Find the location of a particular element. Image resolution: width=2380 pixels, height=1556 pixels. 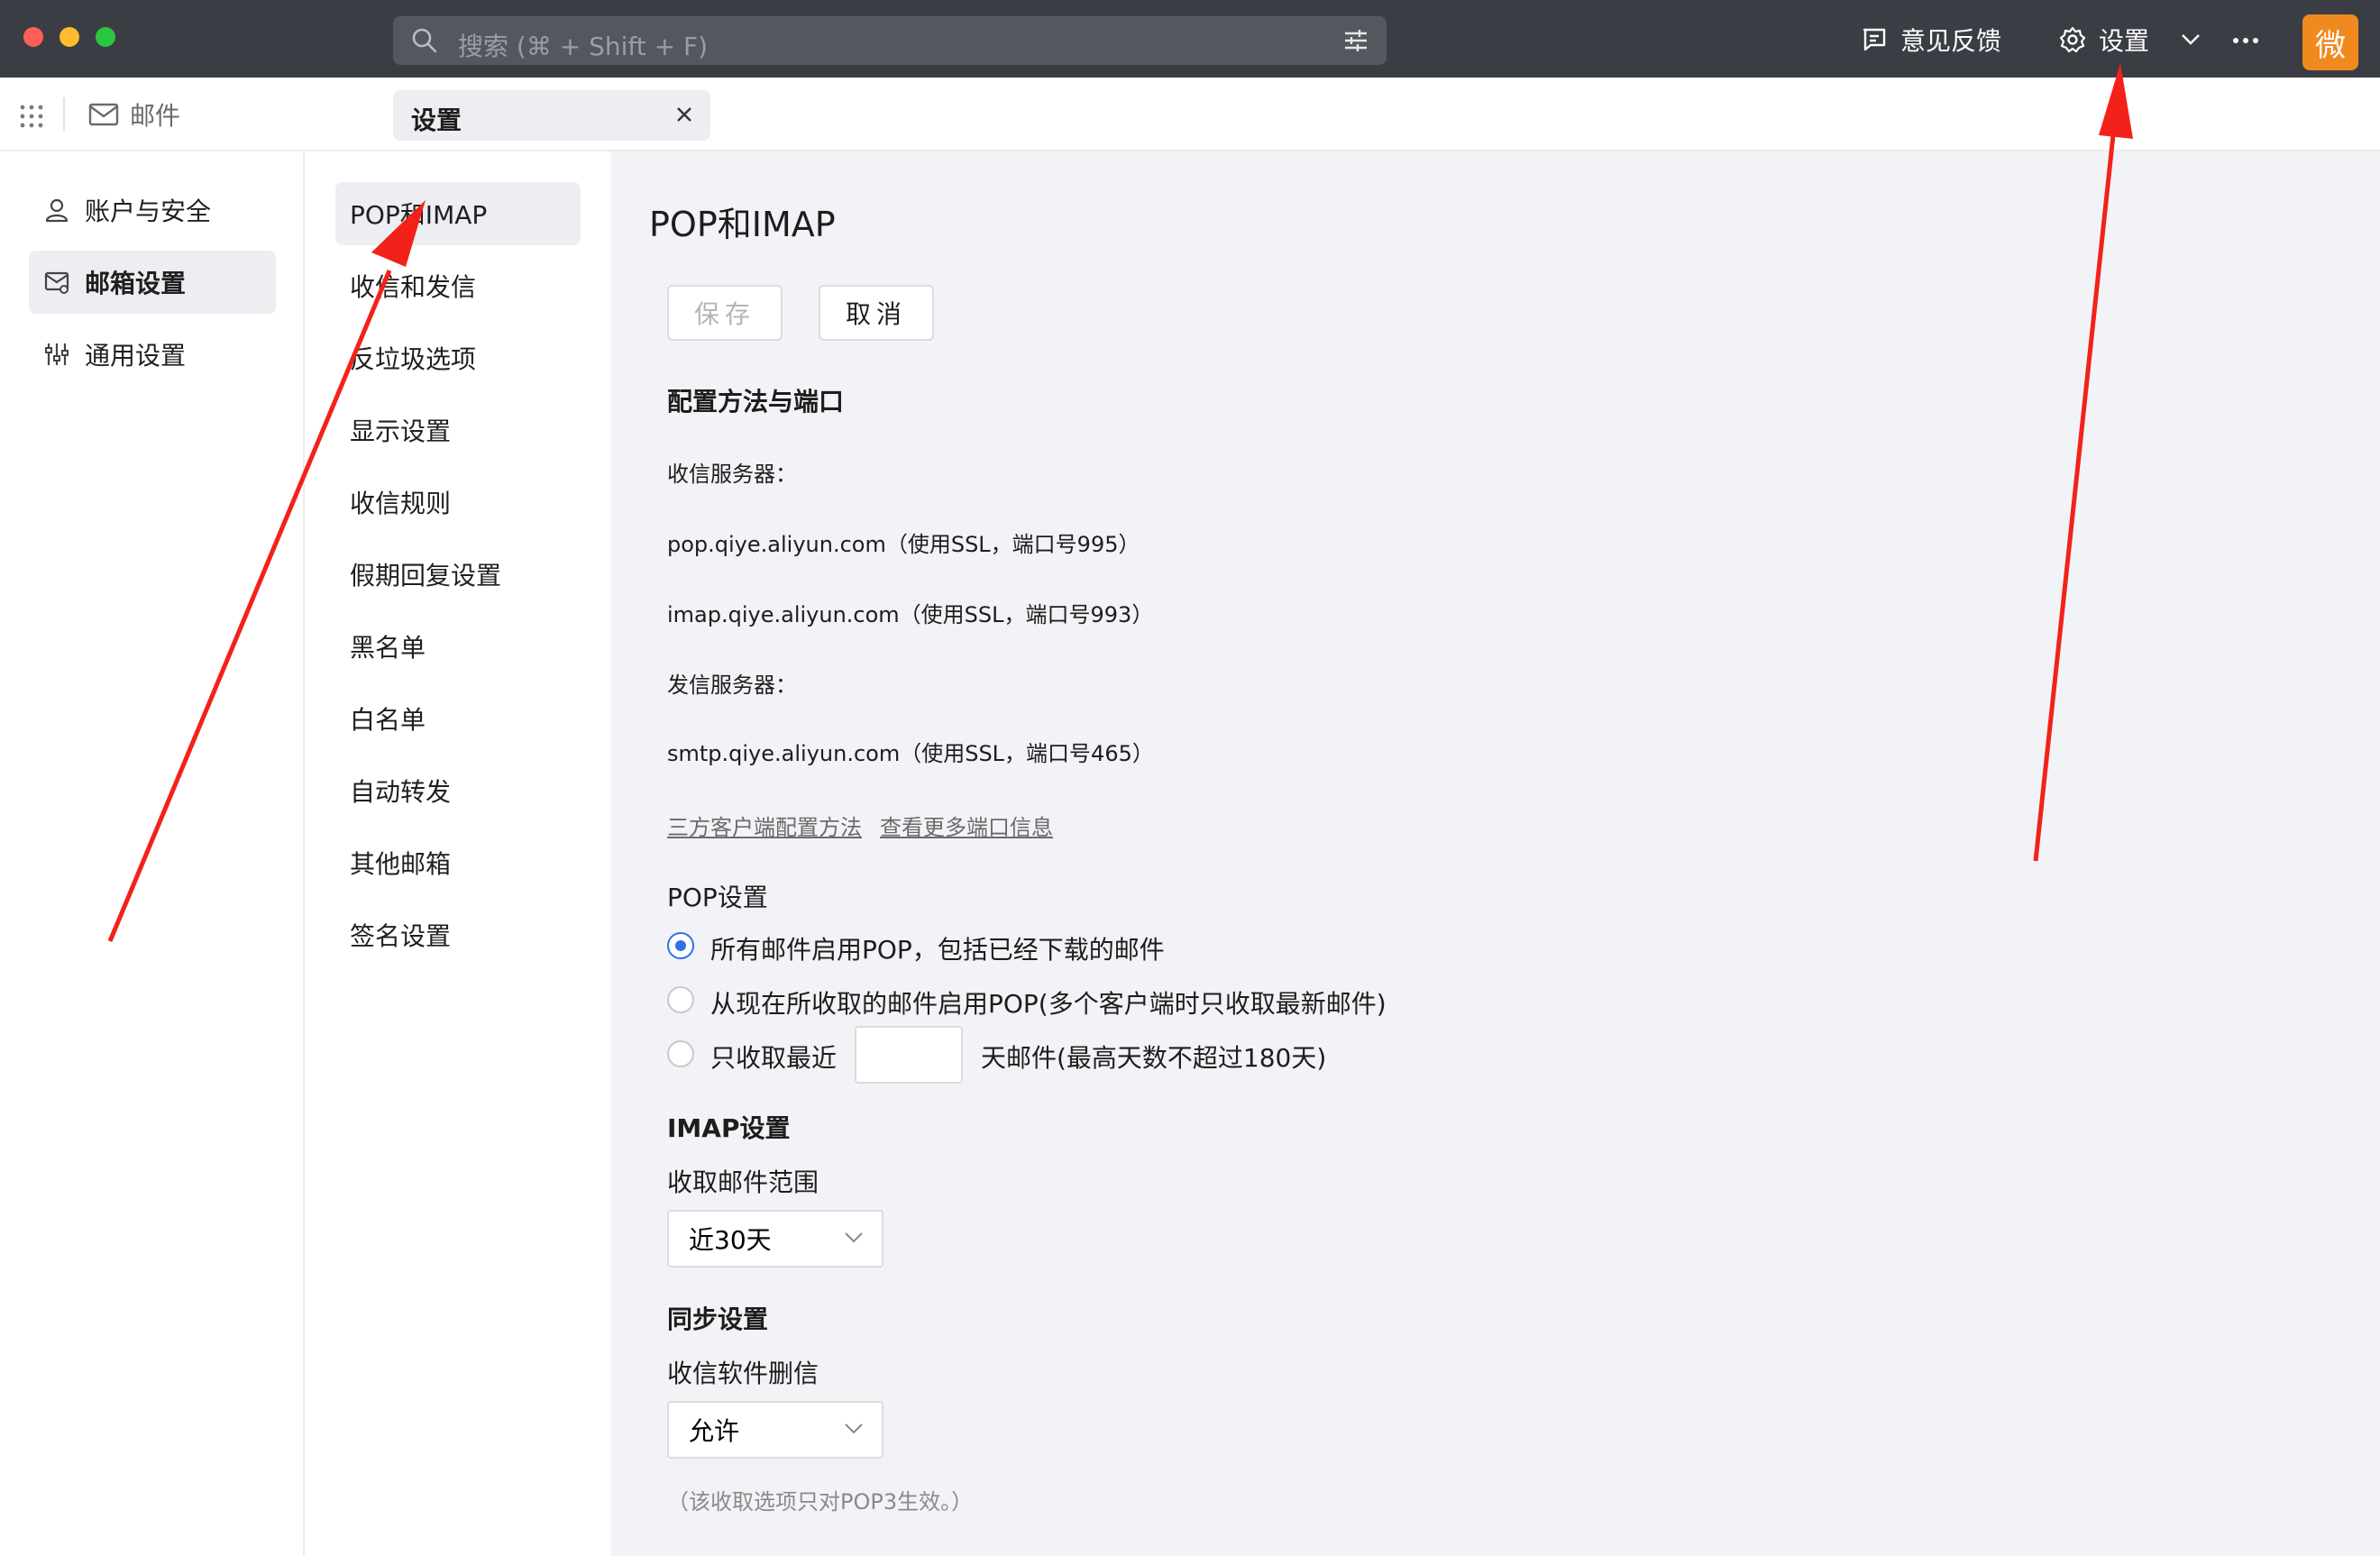

recent-days-input is located at coordinates (909, 1055).